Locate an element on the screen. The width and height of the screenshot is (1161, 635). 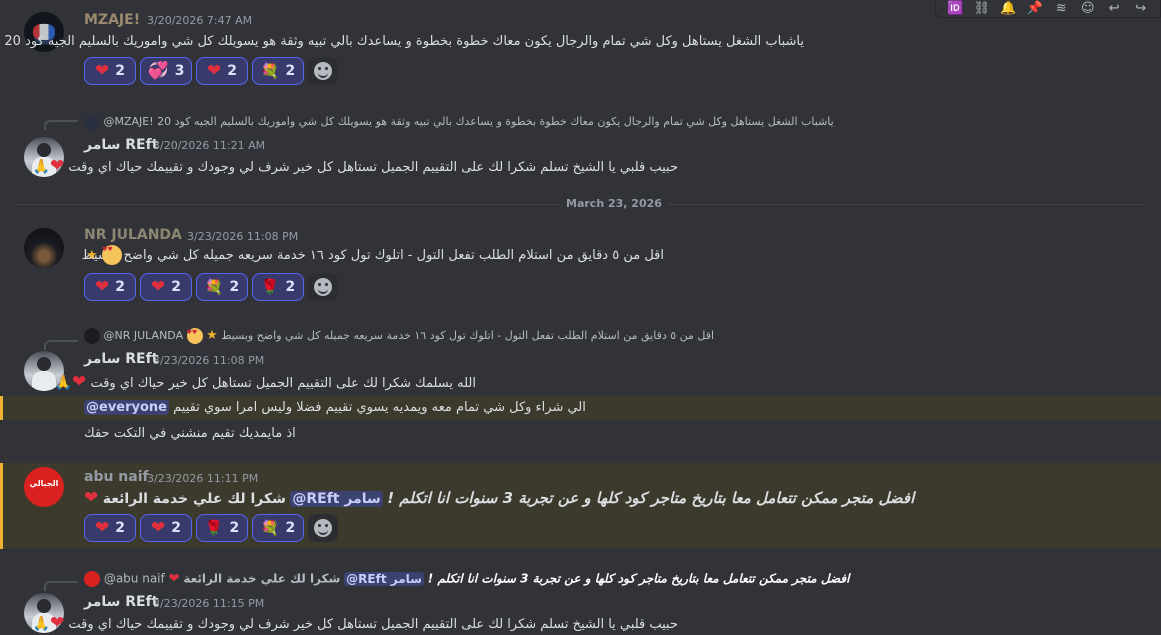
author-name: abu naif is located at coordinates (116, 477).